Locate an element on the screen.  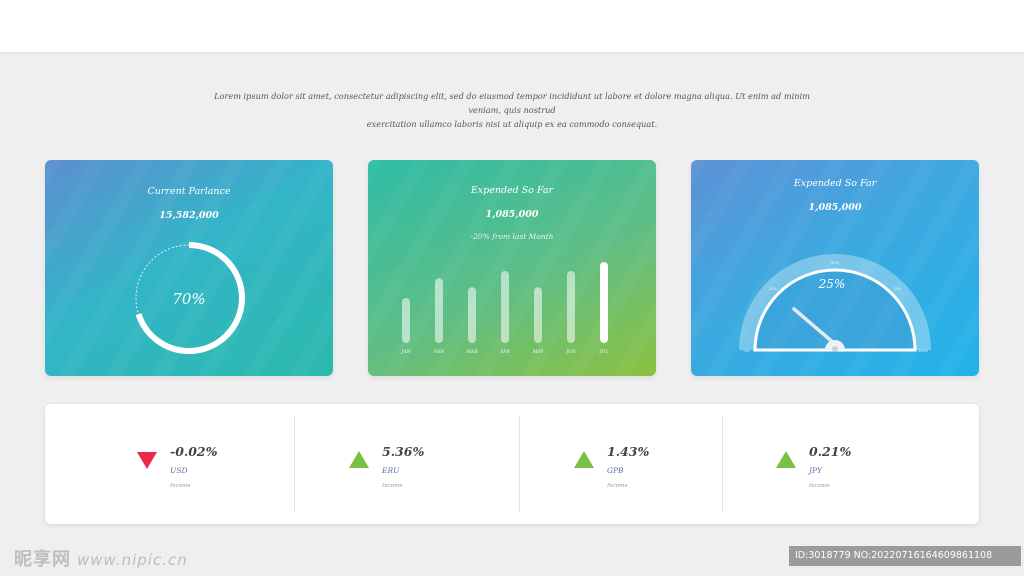
stat-value: -0.02% is located at coordinates (194, 451).